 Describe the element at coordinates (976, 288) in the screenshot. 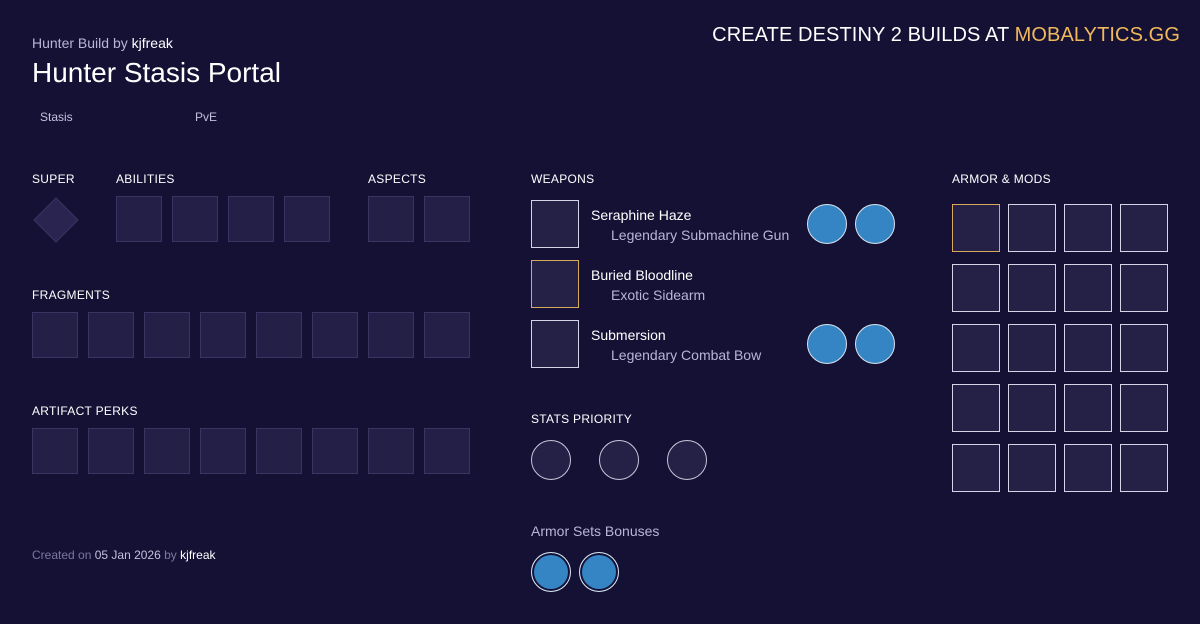

I see `armor-arms-slot` at that location.